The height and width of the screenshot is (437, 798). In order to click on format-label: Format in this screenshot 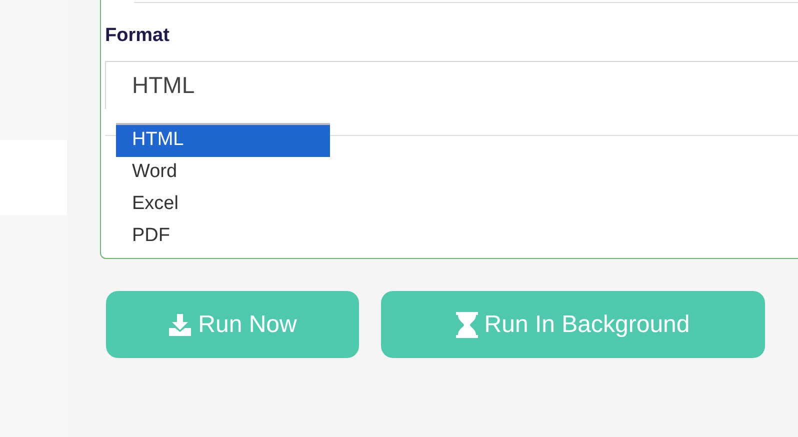, I will do `click(137, 36)`.